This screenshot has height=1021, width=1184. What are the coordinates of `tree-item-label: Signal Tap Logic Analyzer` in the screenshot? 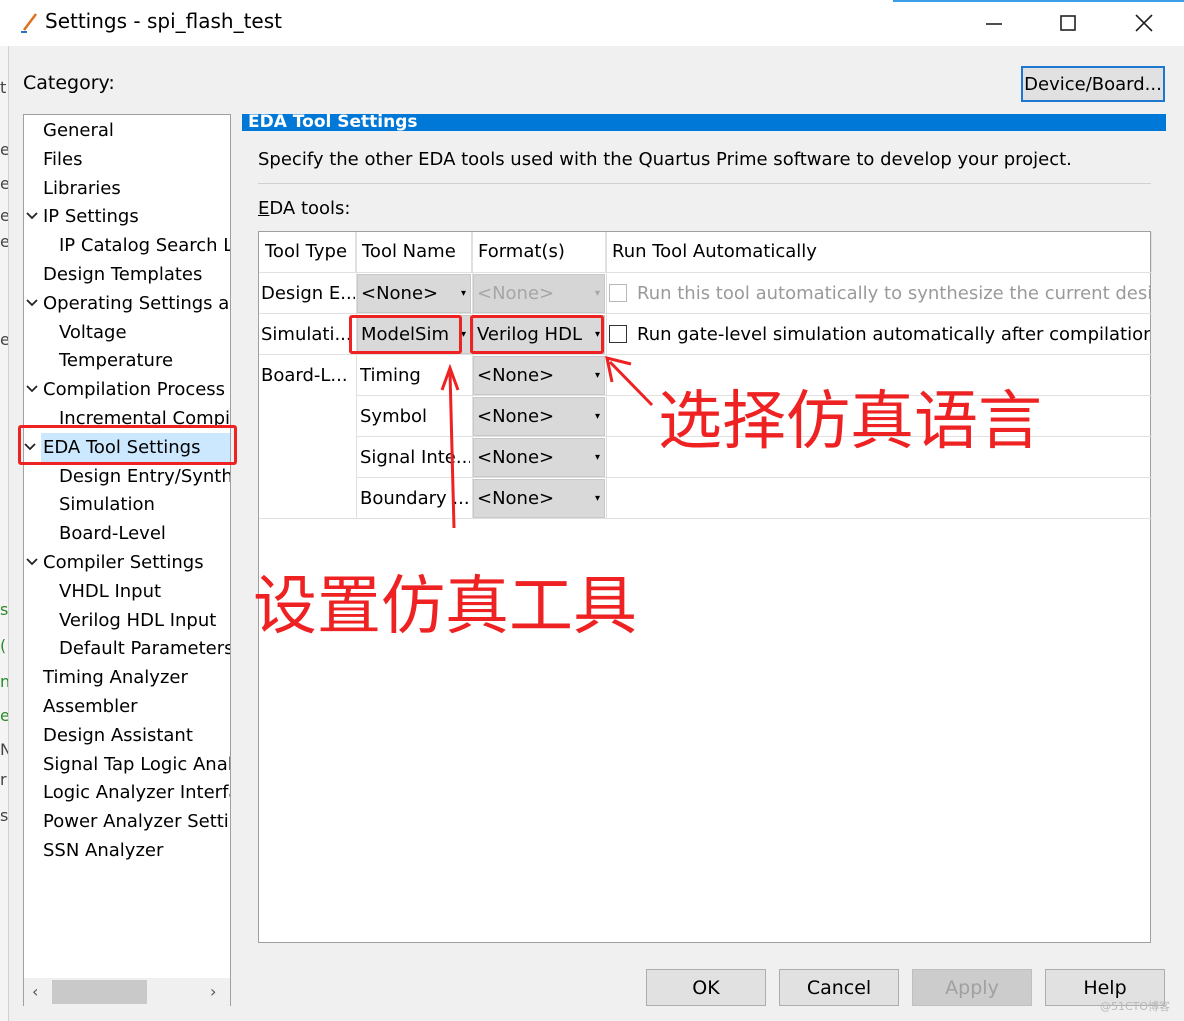 It's located at (137, 764).